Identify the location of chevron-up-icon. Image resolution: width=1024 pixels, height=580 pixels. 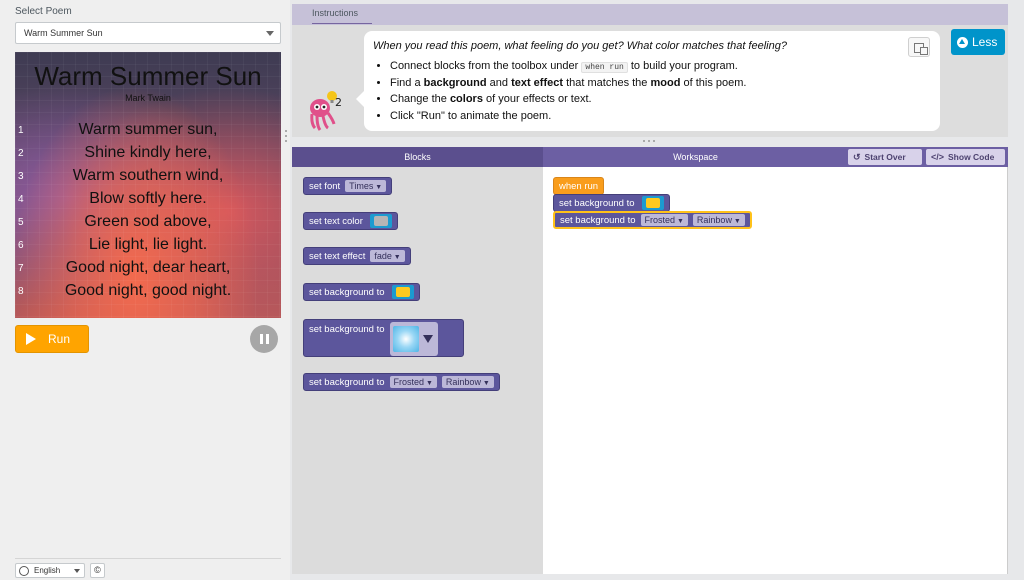
(962, 42).